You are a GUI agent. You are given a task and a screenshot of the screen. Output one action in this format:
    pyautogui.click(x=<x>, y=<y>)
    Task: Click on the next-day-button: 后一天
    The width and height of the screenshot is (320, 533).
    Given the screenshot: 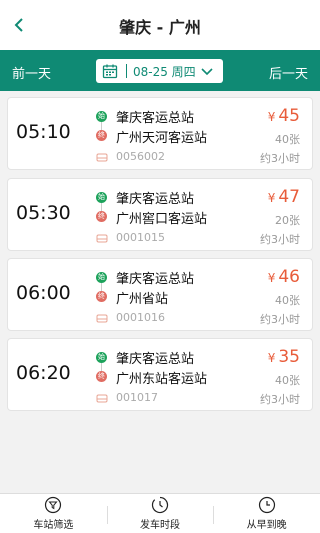 What is the action you would take?
    pyautogui.click(x=288, y=72)
    